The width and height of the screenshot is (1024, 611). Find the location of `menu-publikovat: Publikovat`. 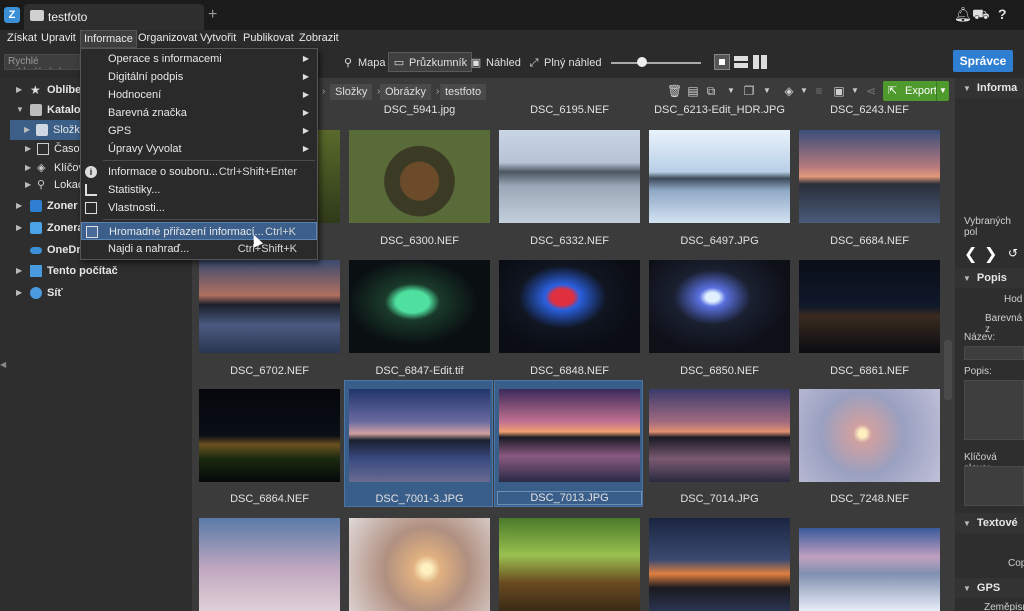

menu-publikovat: Publikovat is located at coordinates (268, 38).